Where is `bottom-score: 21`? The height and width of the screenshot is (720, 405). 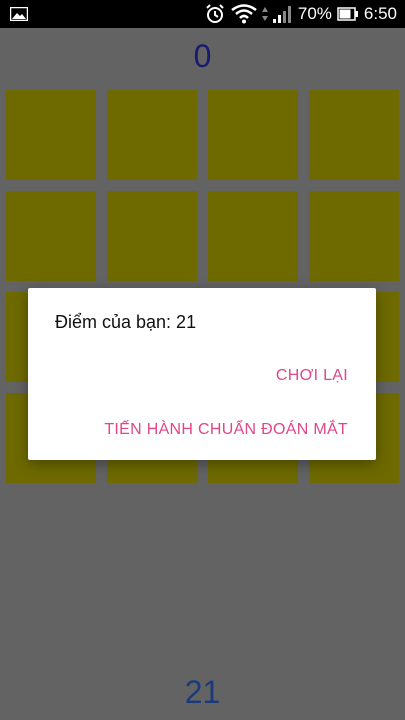
bottom-score: 21 is located at coordinates (202, 692).